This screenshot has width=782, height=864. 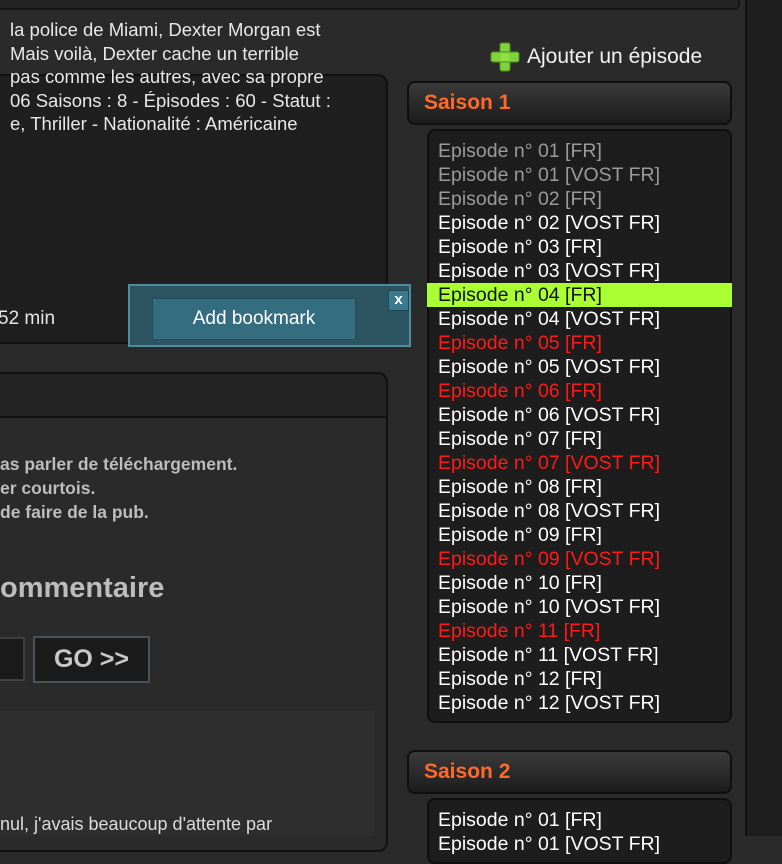 I want to click on episode-link: Episode n° 10 [FR], so click(x=579, y=583).